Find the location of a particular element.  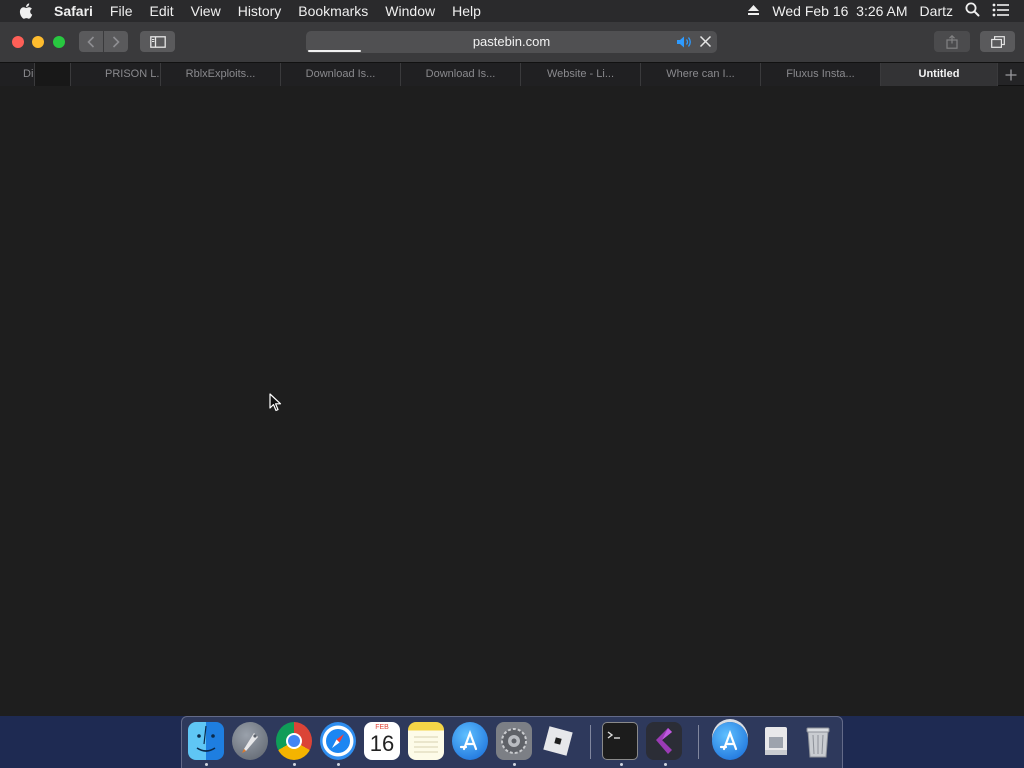

plus-icon is located at coordinates (1011, 74).